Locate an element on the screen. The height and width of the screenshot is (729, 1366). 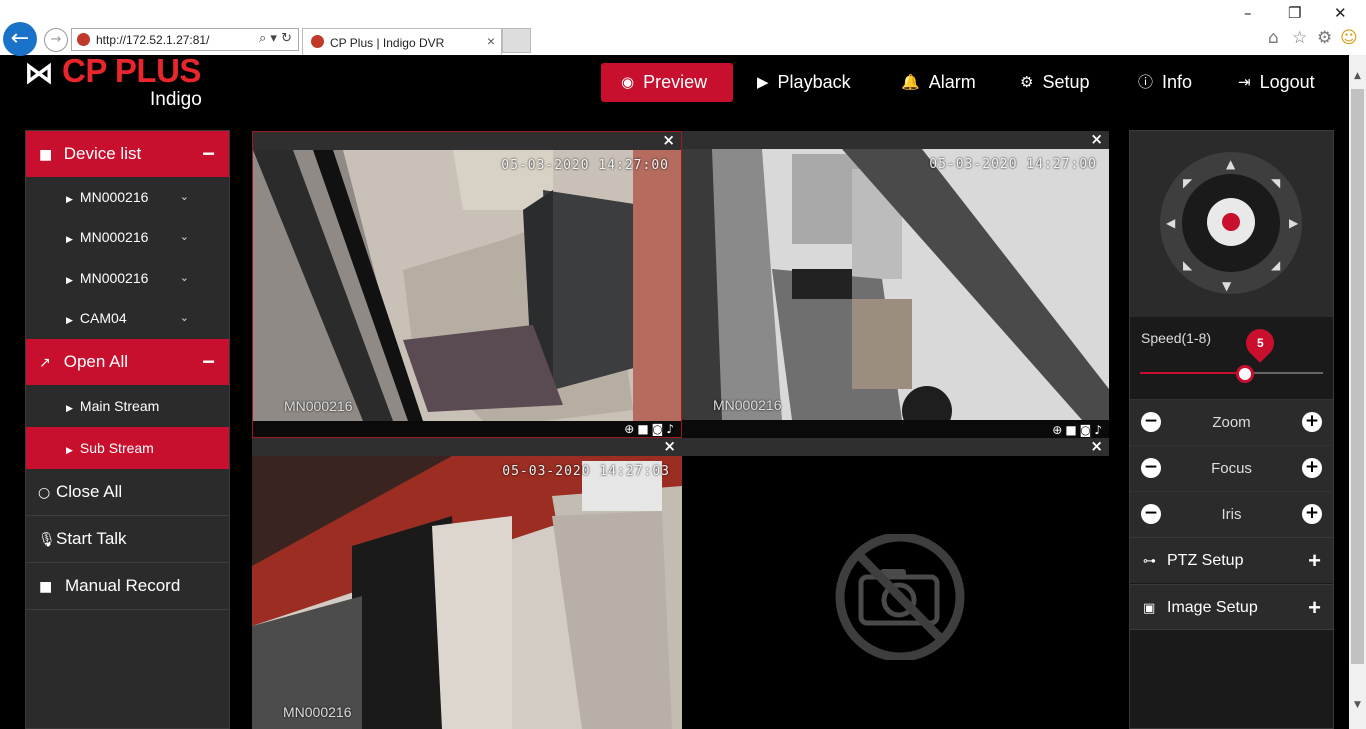
new-tab-button is located at coordinates (516, 40).